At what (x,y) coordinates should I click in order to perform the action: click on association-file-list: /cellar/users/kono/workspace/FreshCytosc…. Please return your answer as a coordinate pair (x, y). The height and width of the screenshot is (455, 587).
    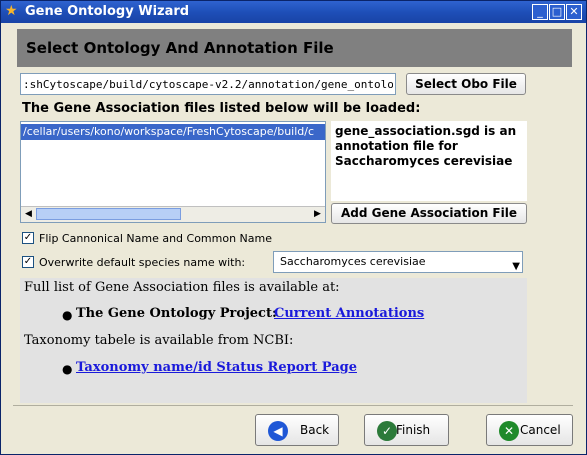
    Looking at the image, I should click on (173, 172).